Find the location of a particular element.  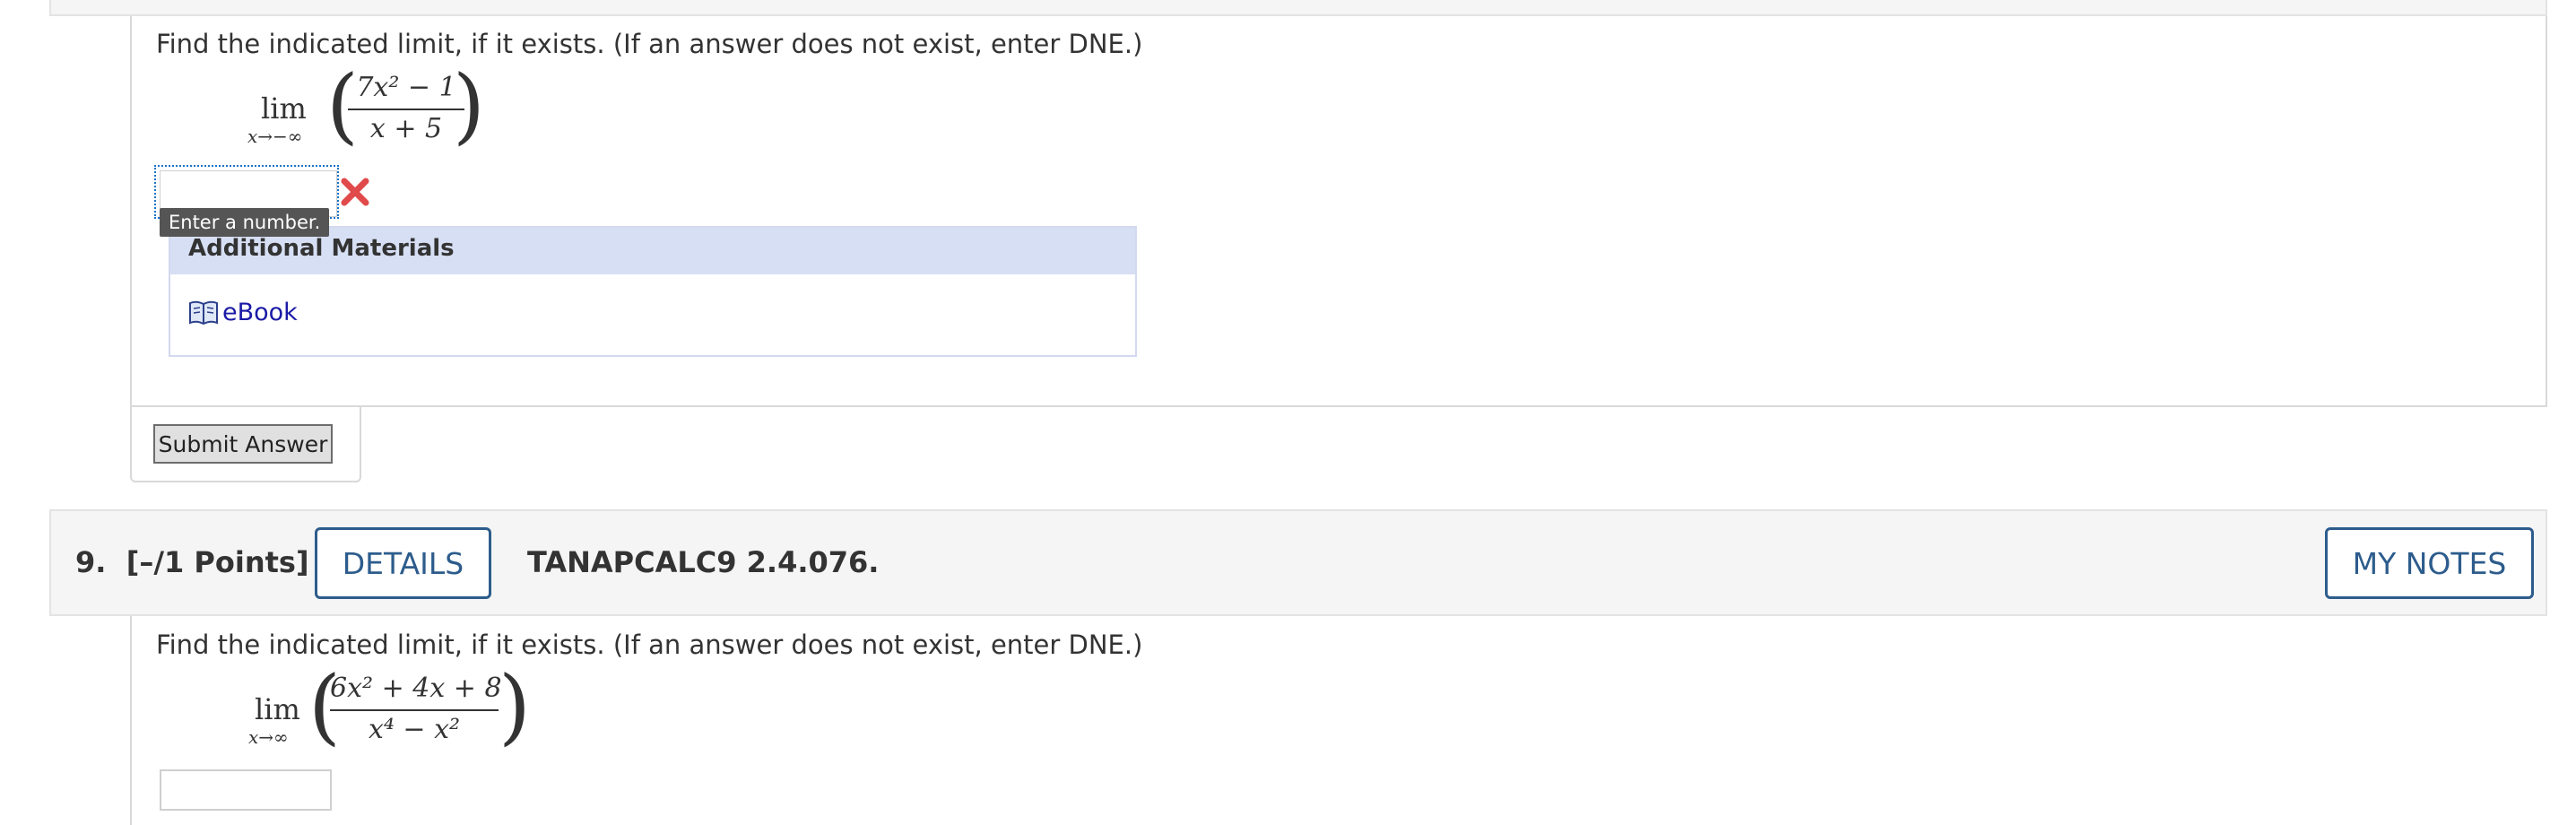

question-9-body-border is located at coordinates (131, 720).